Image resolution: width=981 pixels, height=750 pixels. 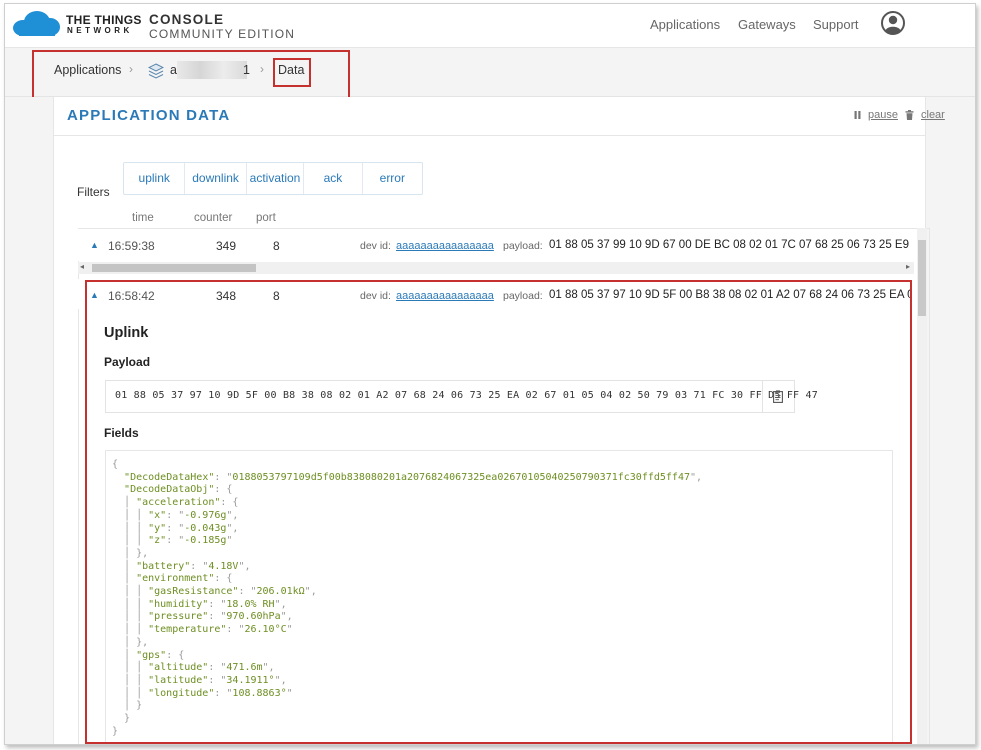 I want to click on vertical-scrollbar-thumb, so click(x=922, y=278).